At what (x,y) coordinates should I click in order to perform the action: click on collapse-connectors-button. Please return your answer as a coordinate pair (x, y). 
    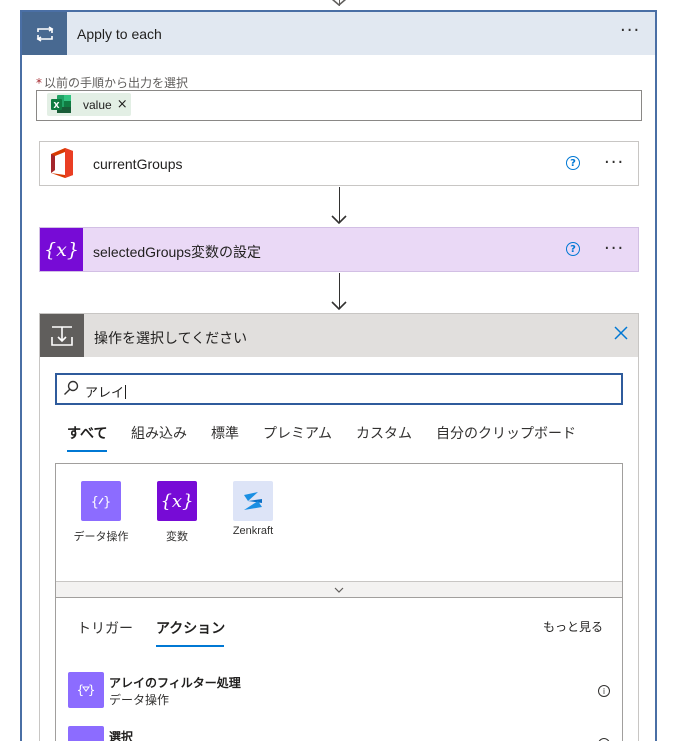
    Looking at the image, I should click on (339, 589).